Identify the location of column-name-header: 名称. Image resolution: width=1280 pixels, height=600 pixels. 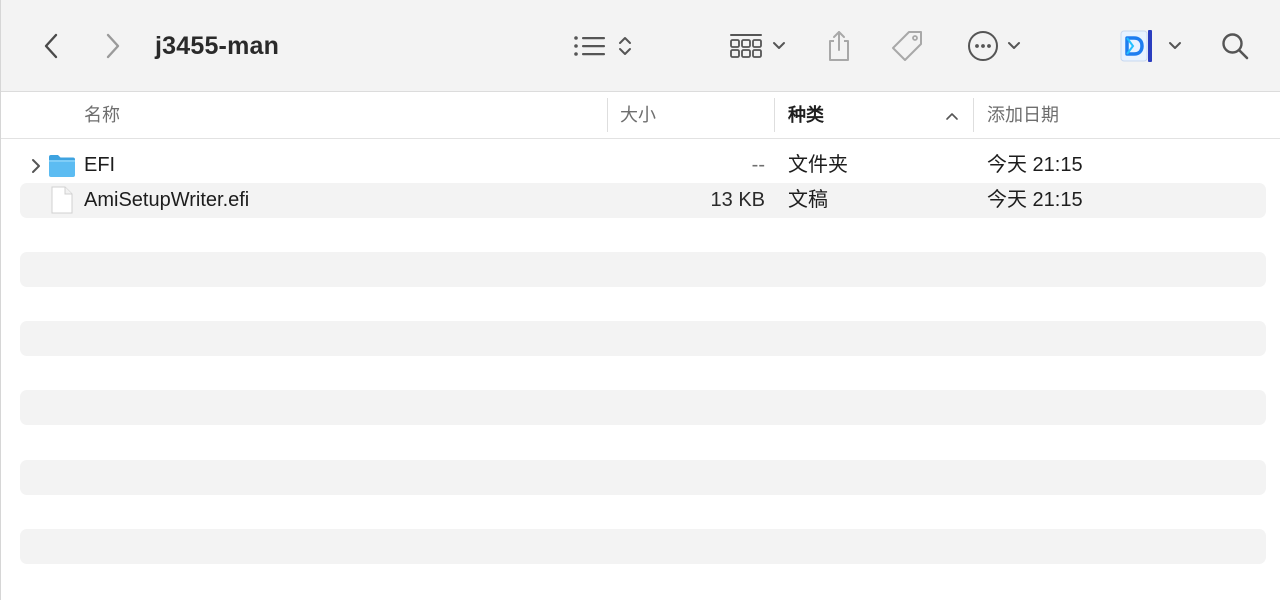
(344, 115).